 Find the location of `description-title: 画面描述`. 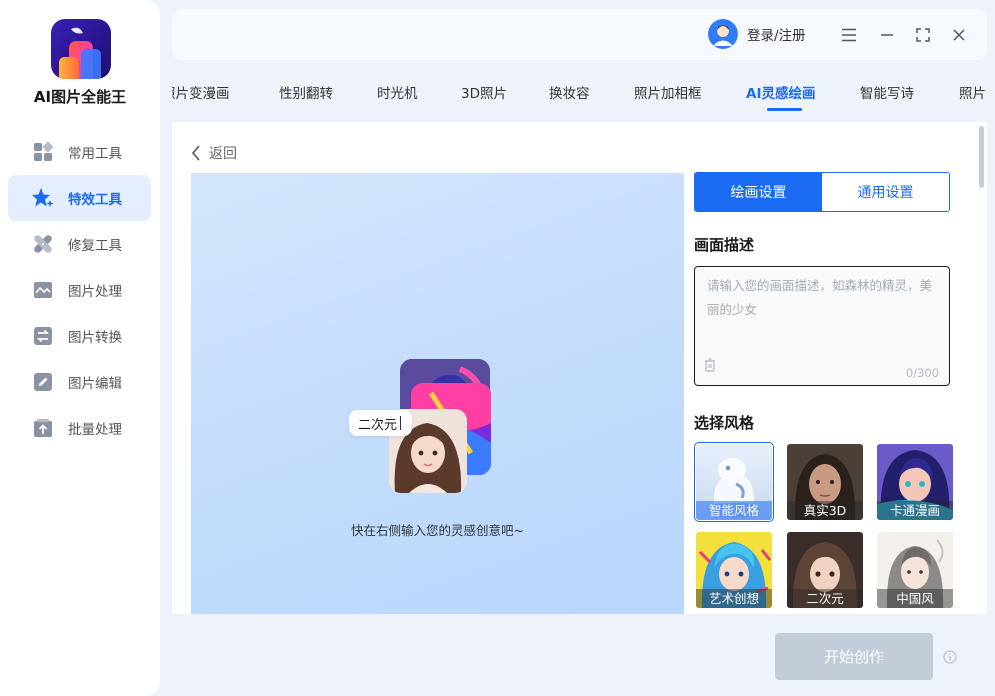

description-title: 画面描述 is located at coordinates (724, 245).